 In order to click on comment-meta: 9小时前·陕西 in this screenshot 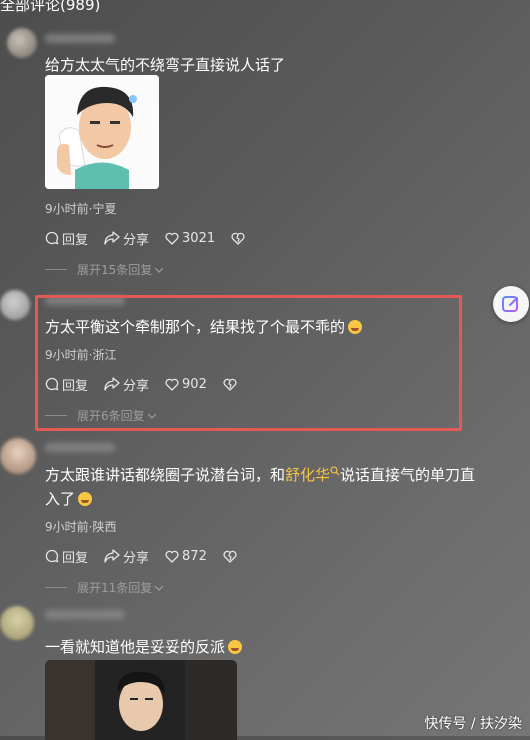, I will do `click(81, 527)`.